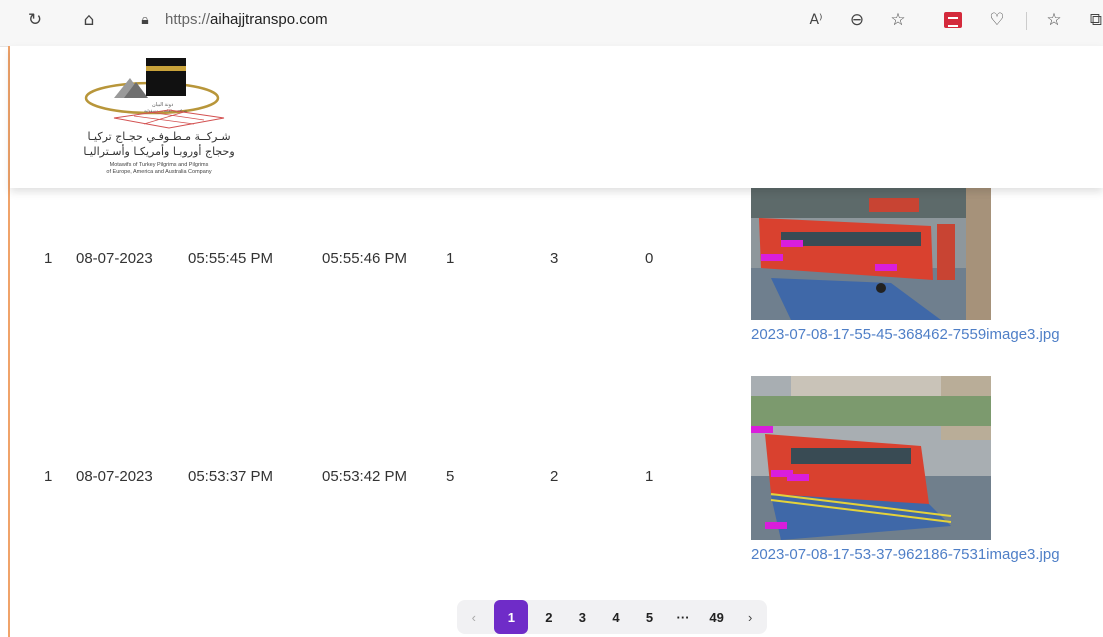 The width and height of the screenshot is (1103, 637). Describe the element at coordinates (649, 258) in the screenshot. I see `row-count-3: 0` at that location.